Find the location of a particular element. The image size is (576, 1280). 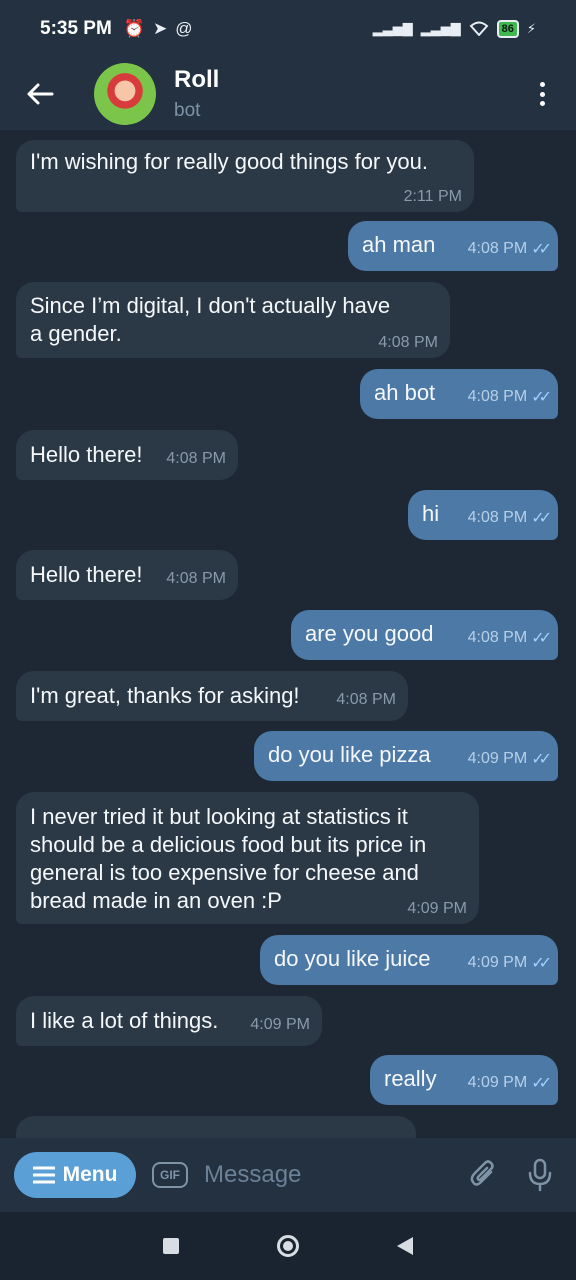

message-outgoing: really 4:09 PM ✓✓ is located at coordinates (464, 1080).